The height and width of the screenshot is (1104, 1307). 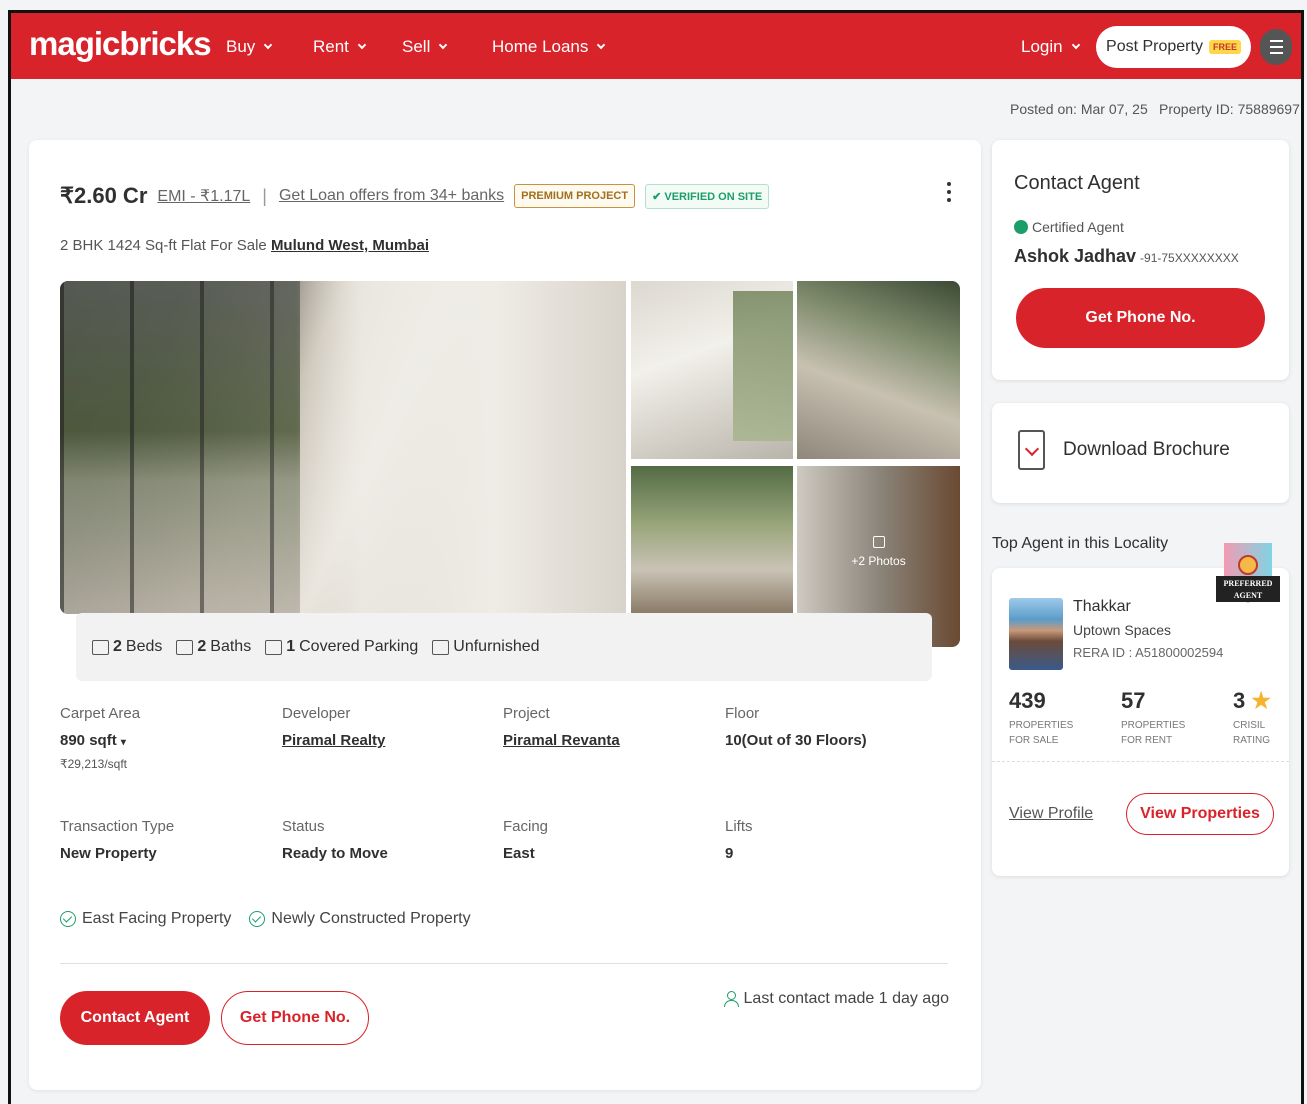 I want to click on detail-lifts: Lifts 9, so click(x=739, y=840).